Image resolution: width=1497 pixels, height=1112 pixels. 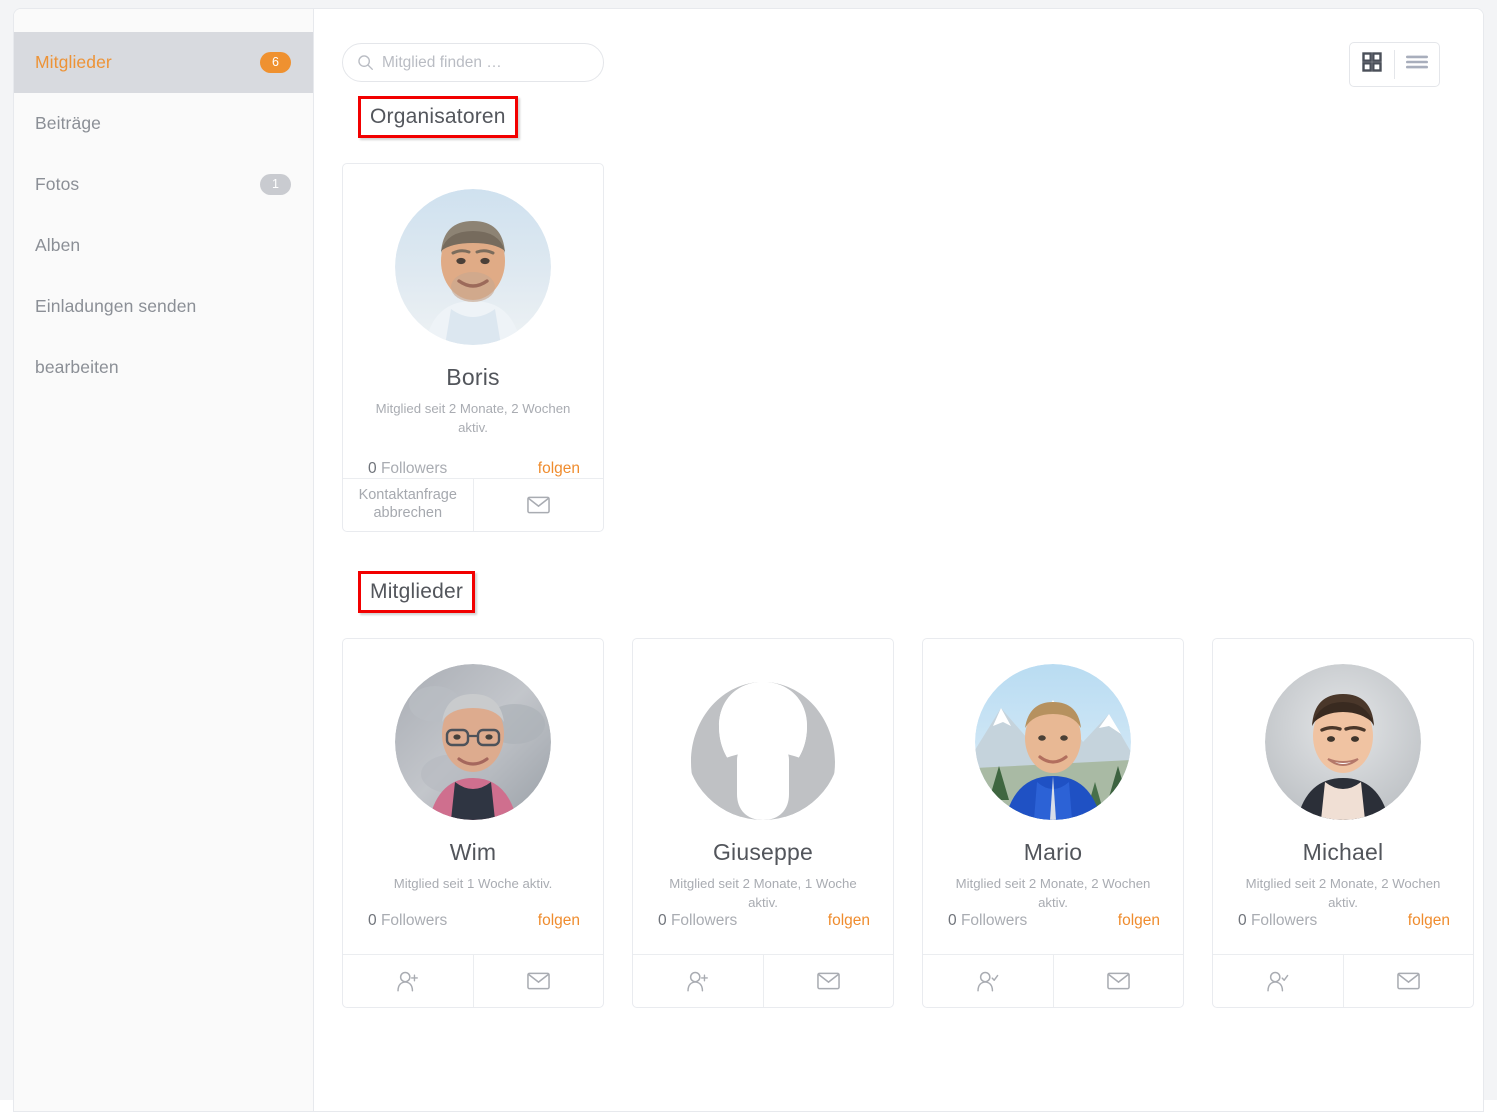 I want to click on cancel-contact-request-button: Kontaktanfrage abbrechen, so click(x=408, y=505).